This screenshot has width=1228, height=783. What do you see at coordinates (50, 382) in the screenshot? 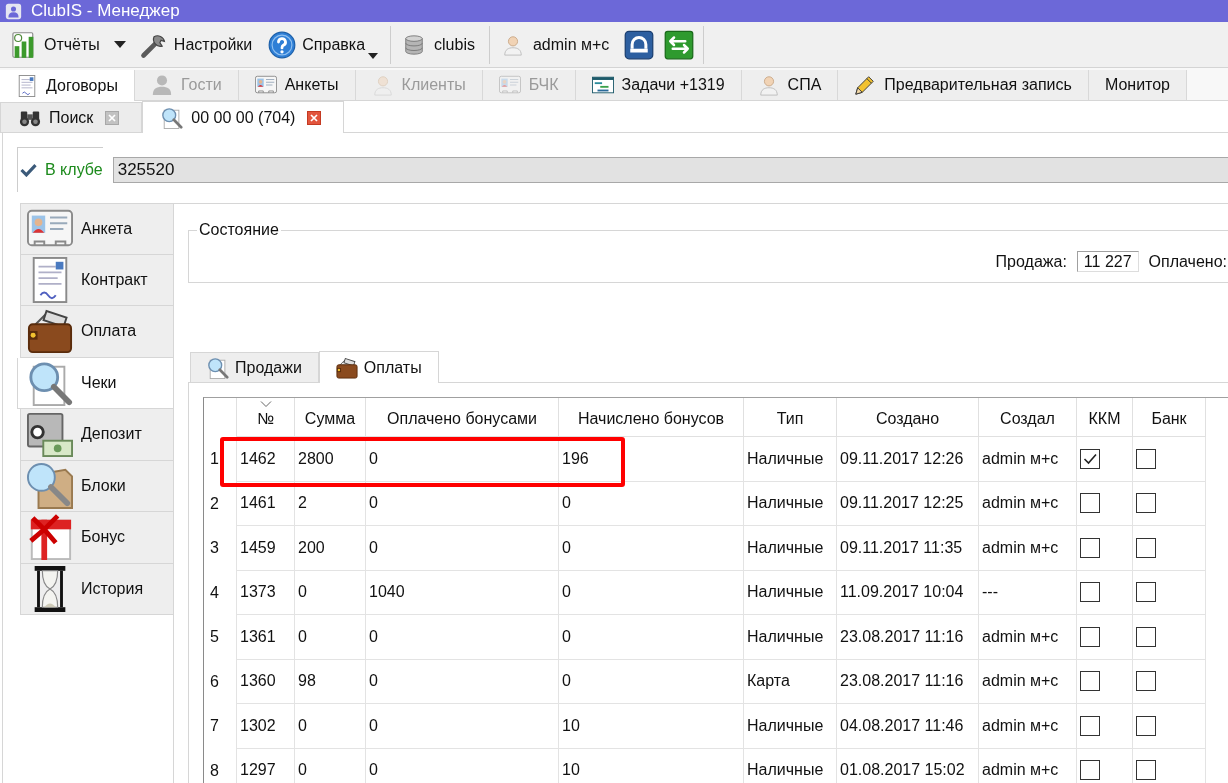
I see `magnifier-icon` at bounding box center [50, 382].